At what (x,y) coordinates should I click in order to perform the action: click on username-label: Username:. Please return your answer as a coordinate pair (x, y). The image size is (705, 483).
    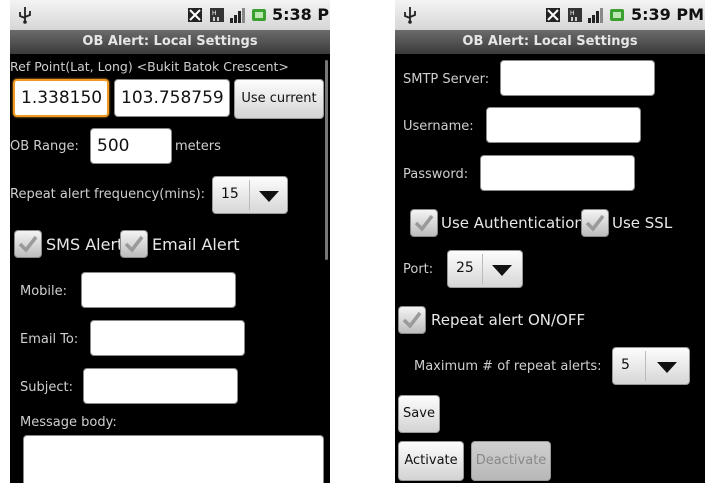
    Looking at the image, I should click on (438, 126).